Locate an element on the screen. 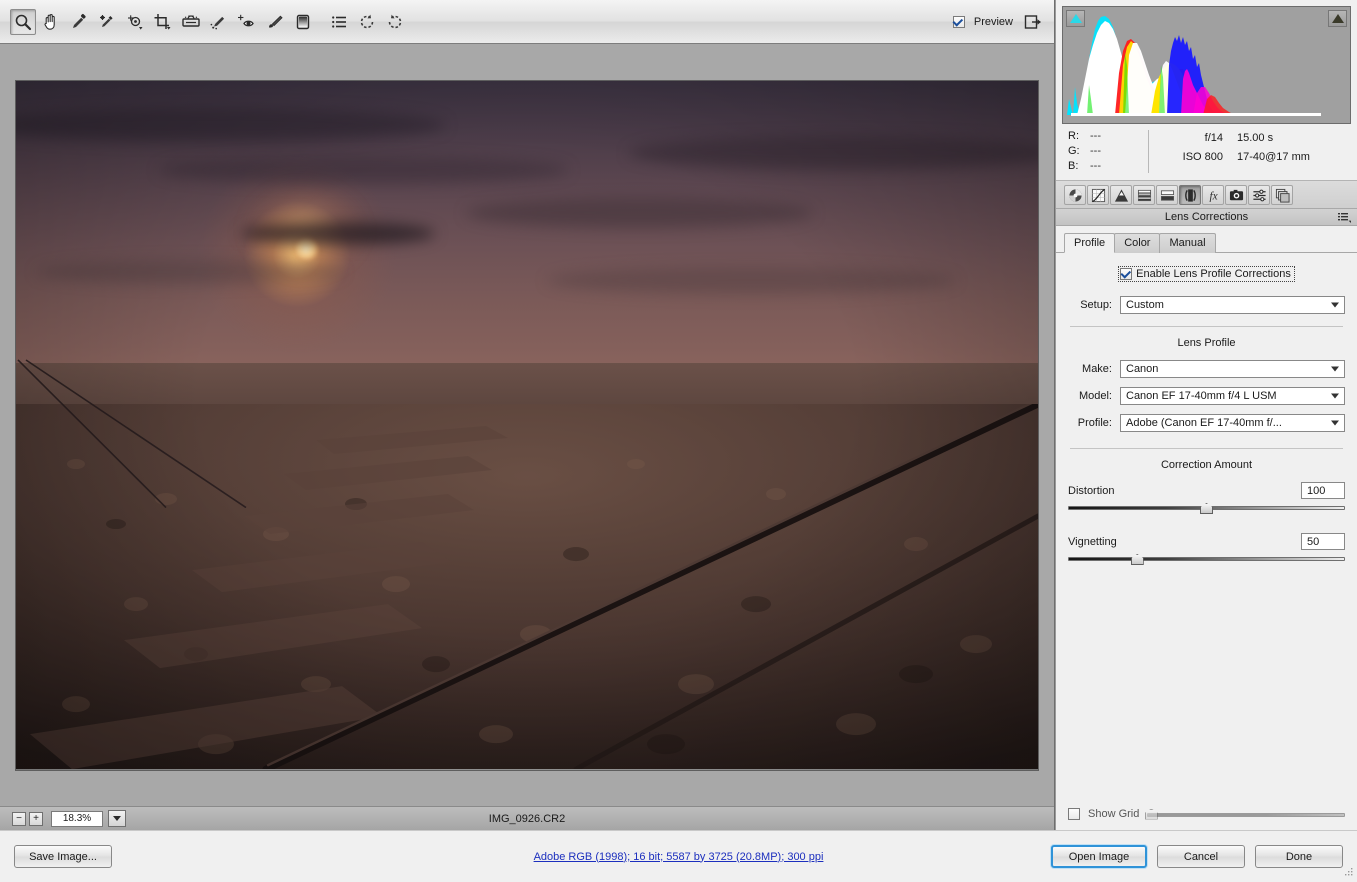 The width and height of the screenshot is (1357, 882). rotate-counterclockwise-icon is located at coordinates (367, 22).